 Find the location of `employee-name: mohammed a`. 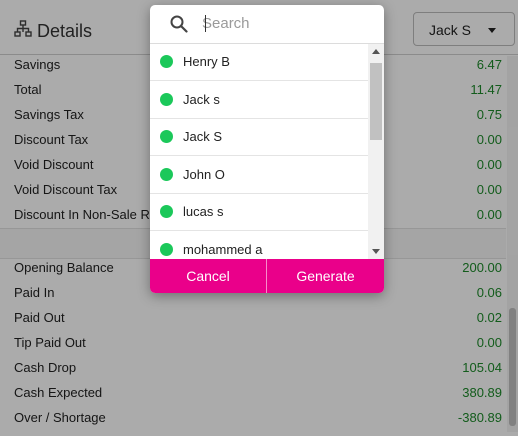

employee-name: mohammed a is located at coordinates (223, 249).